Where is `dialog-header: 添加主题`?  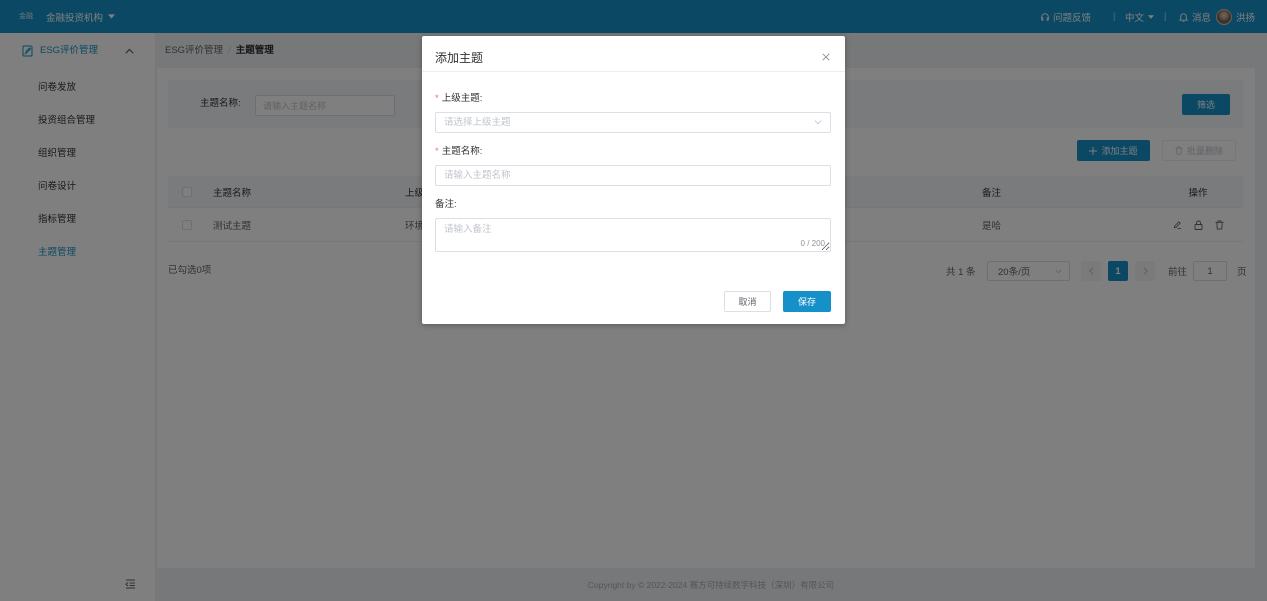 dialog-header: 添加主题 is located at coordinates (633, 54).